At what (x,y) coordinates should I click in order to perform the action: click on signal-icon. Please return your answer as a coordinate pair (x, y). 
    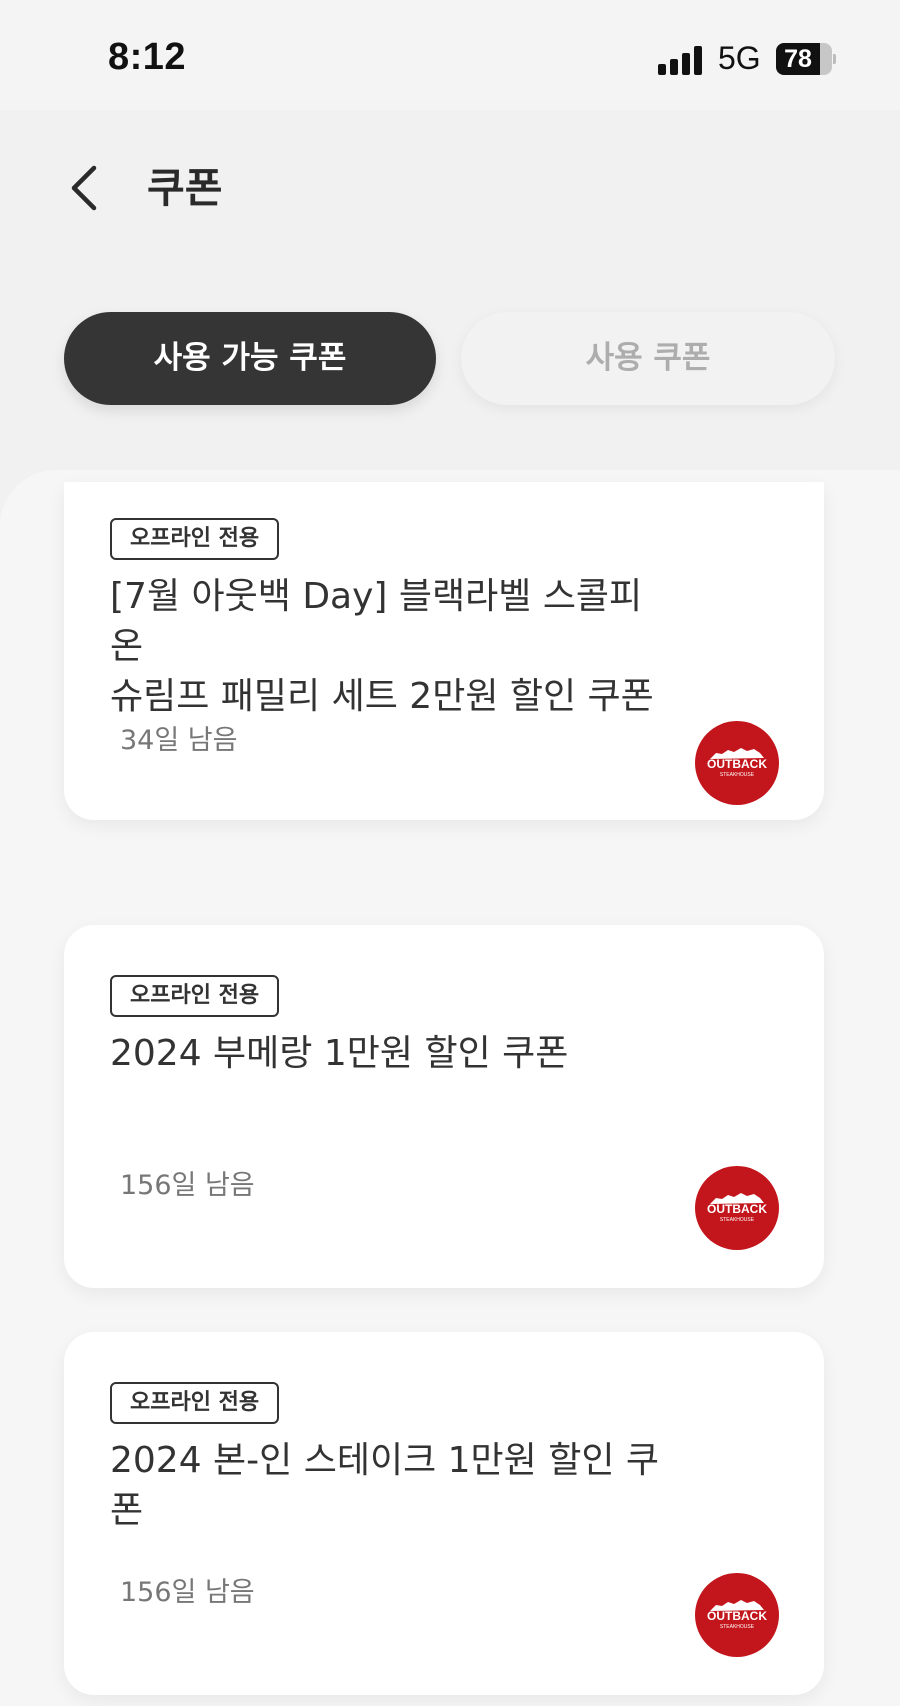
    Looking at the image, I should click on (681, 60).